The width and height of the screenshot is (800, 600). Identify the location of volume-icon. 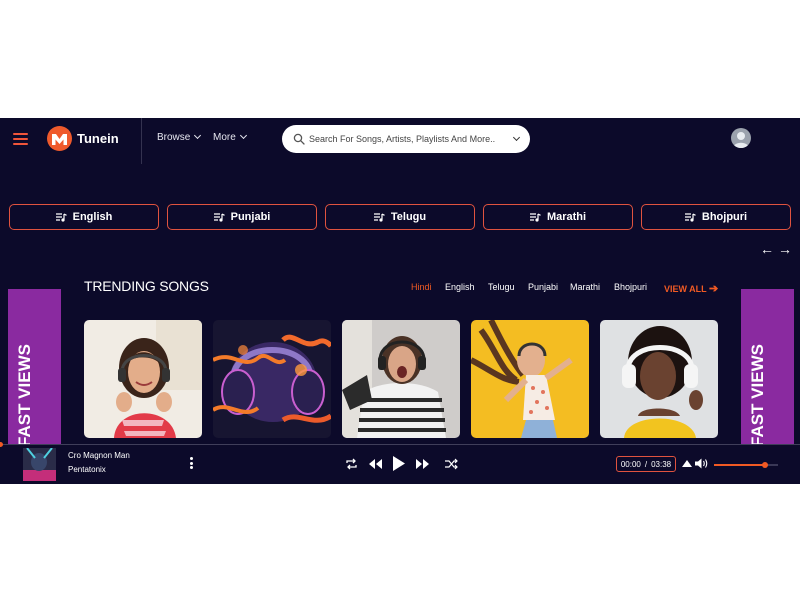
(701, 463).